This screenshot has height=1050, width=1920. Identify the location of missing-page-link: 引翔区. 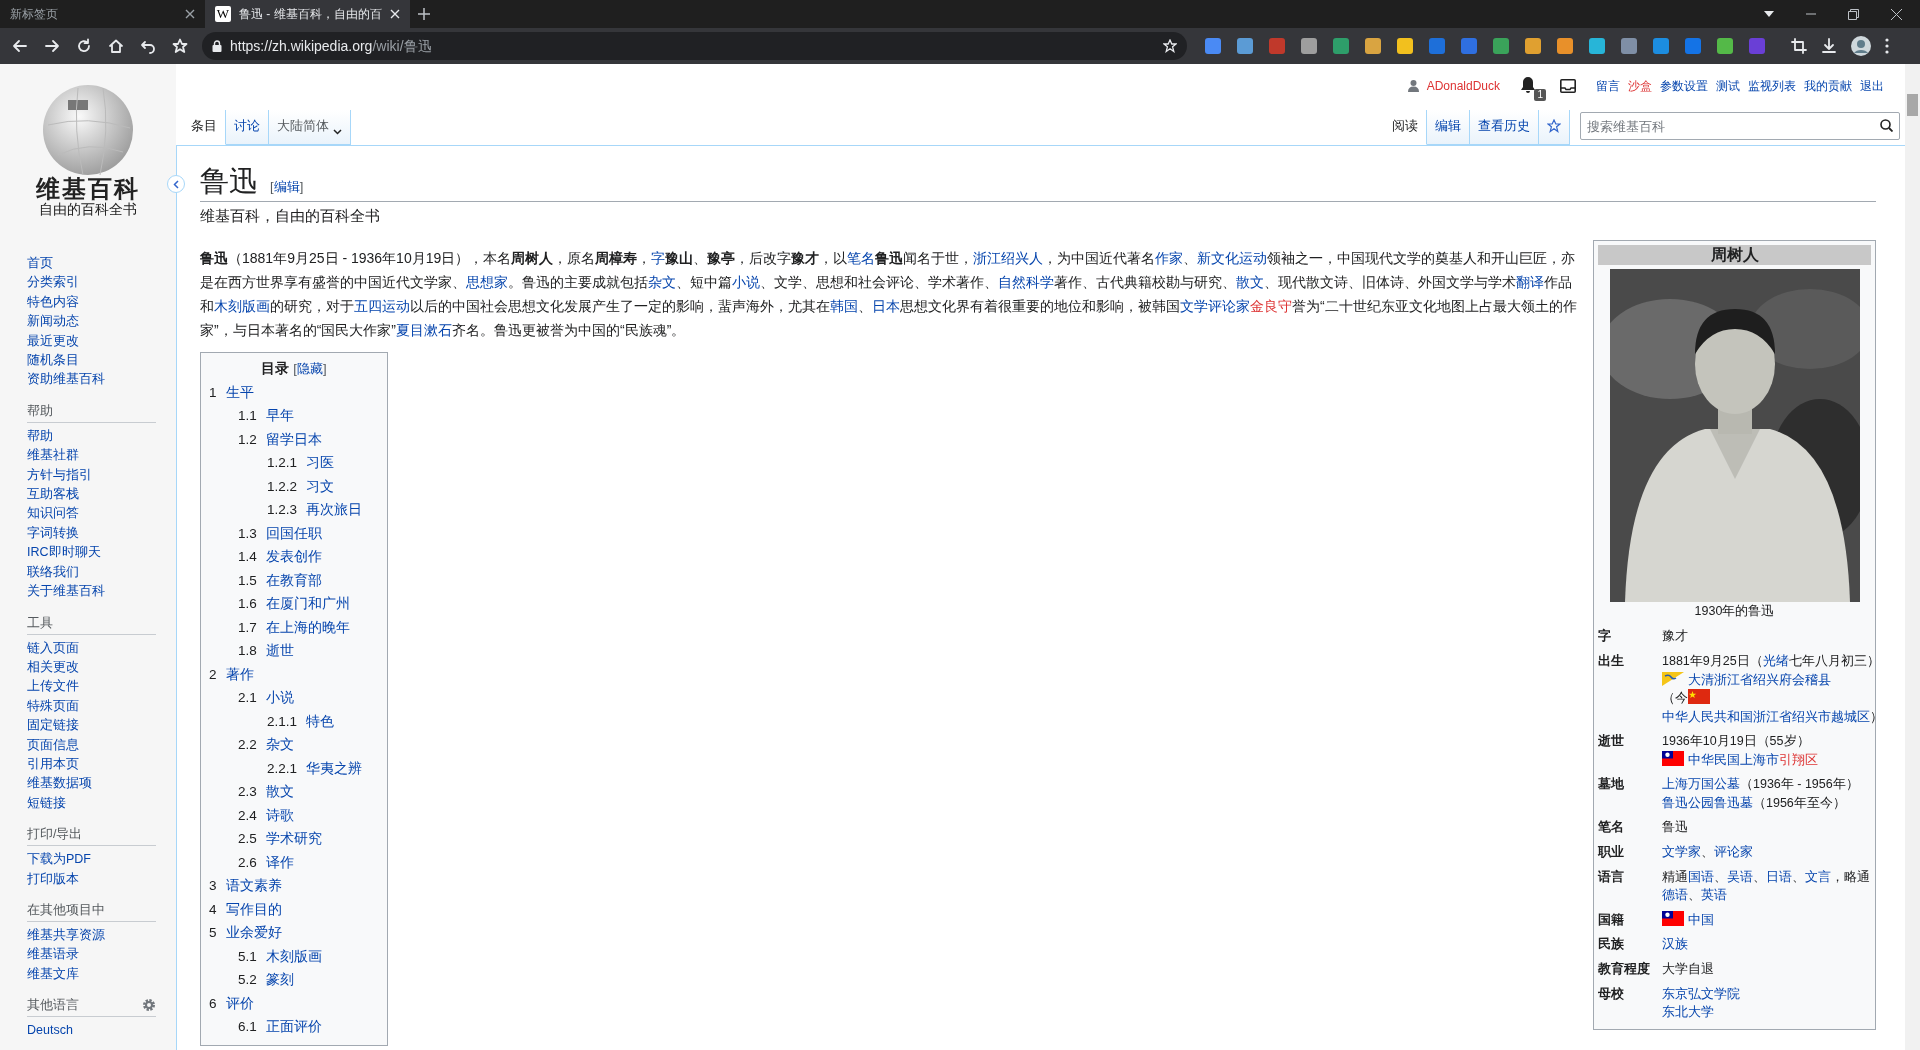
(1798, 759).